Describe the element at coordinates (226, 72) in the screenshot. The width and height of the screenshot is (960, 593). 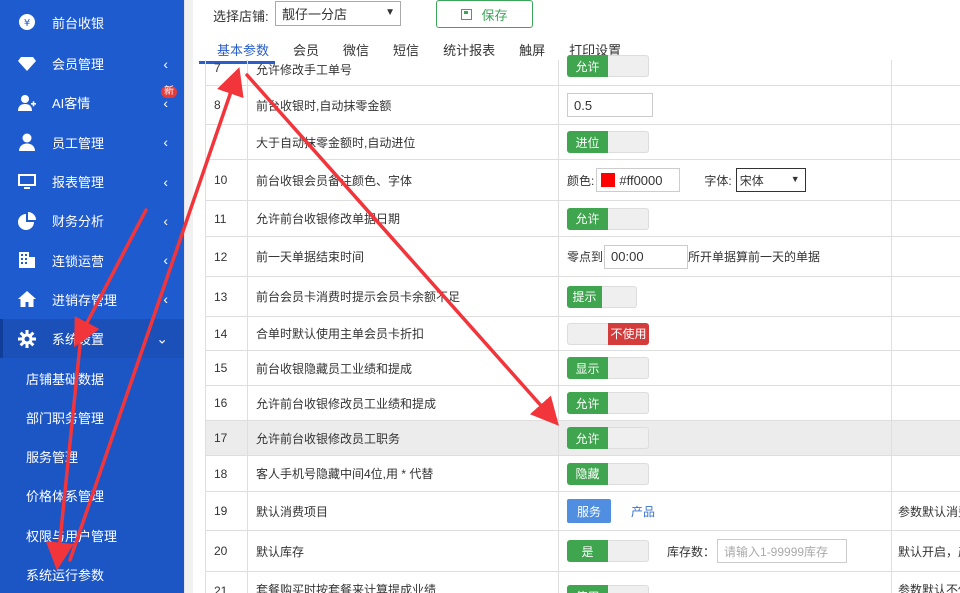
I see `row-number: 7` at that location.